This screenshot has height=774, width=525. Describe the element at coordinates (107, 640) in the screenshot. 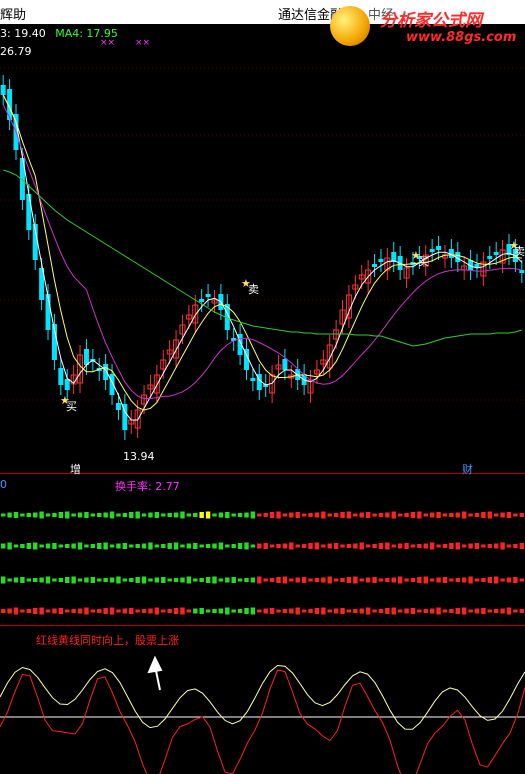

I see `indicator-note: 红线黄线同时向上，股票上涨` at that location.